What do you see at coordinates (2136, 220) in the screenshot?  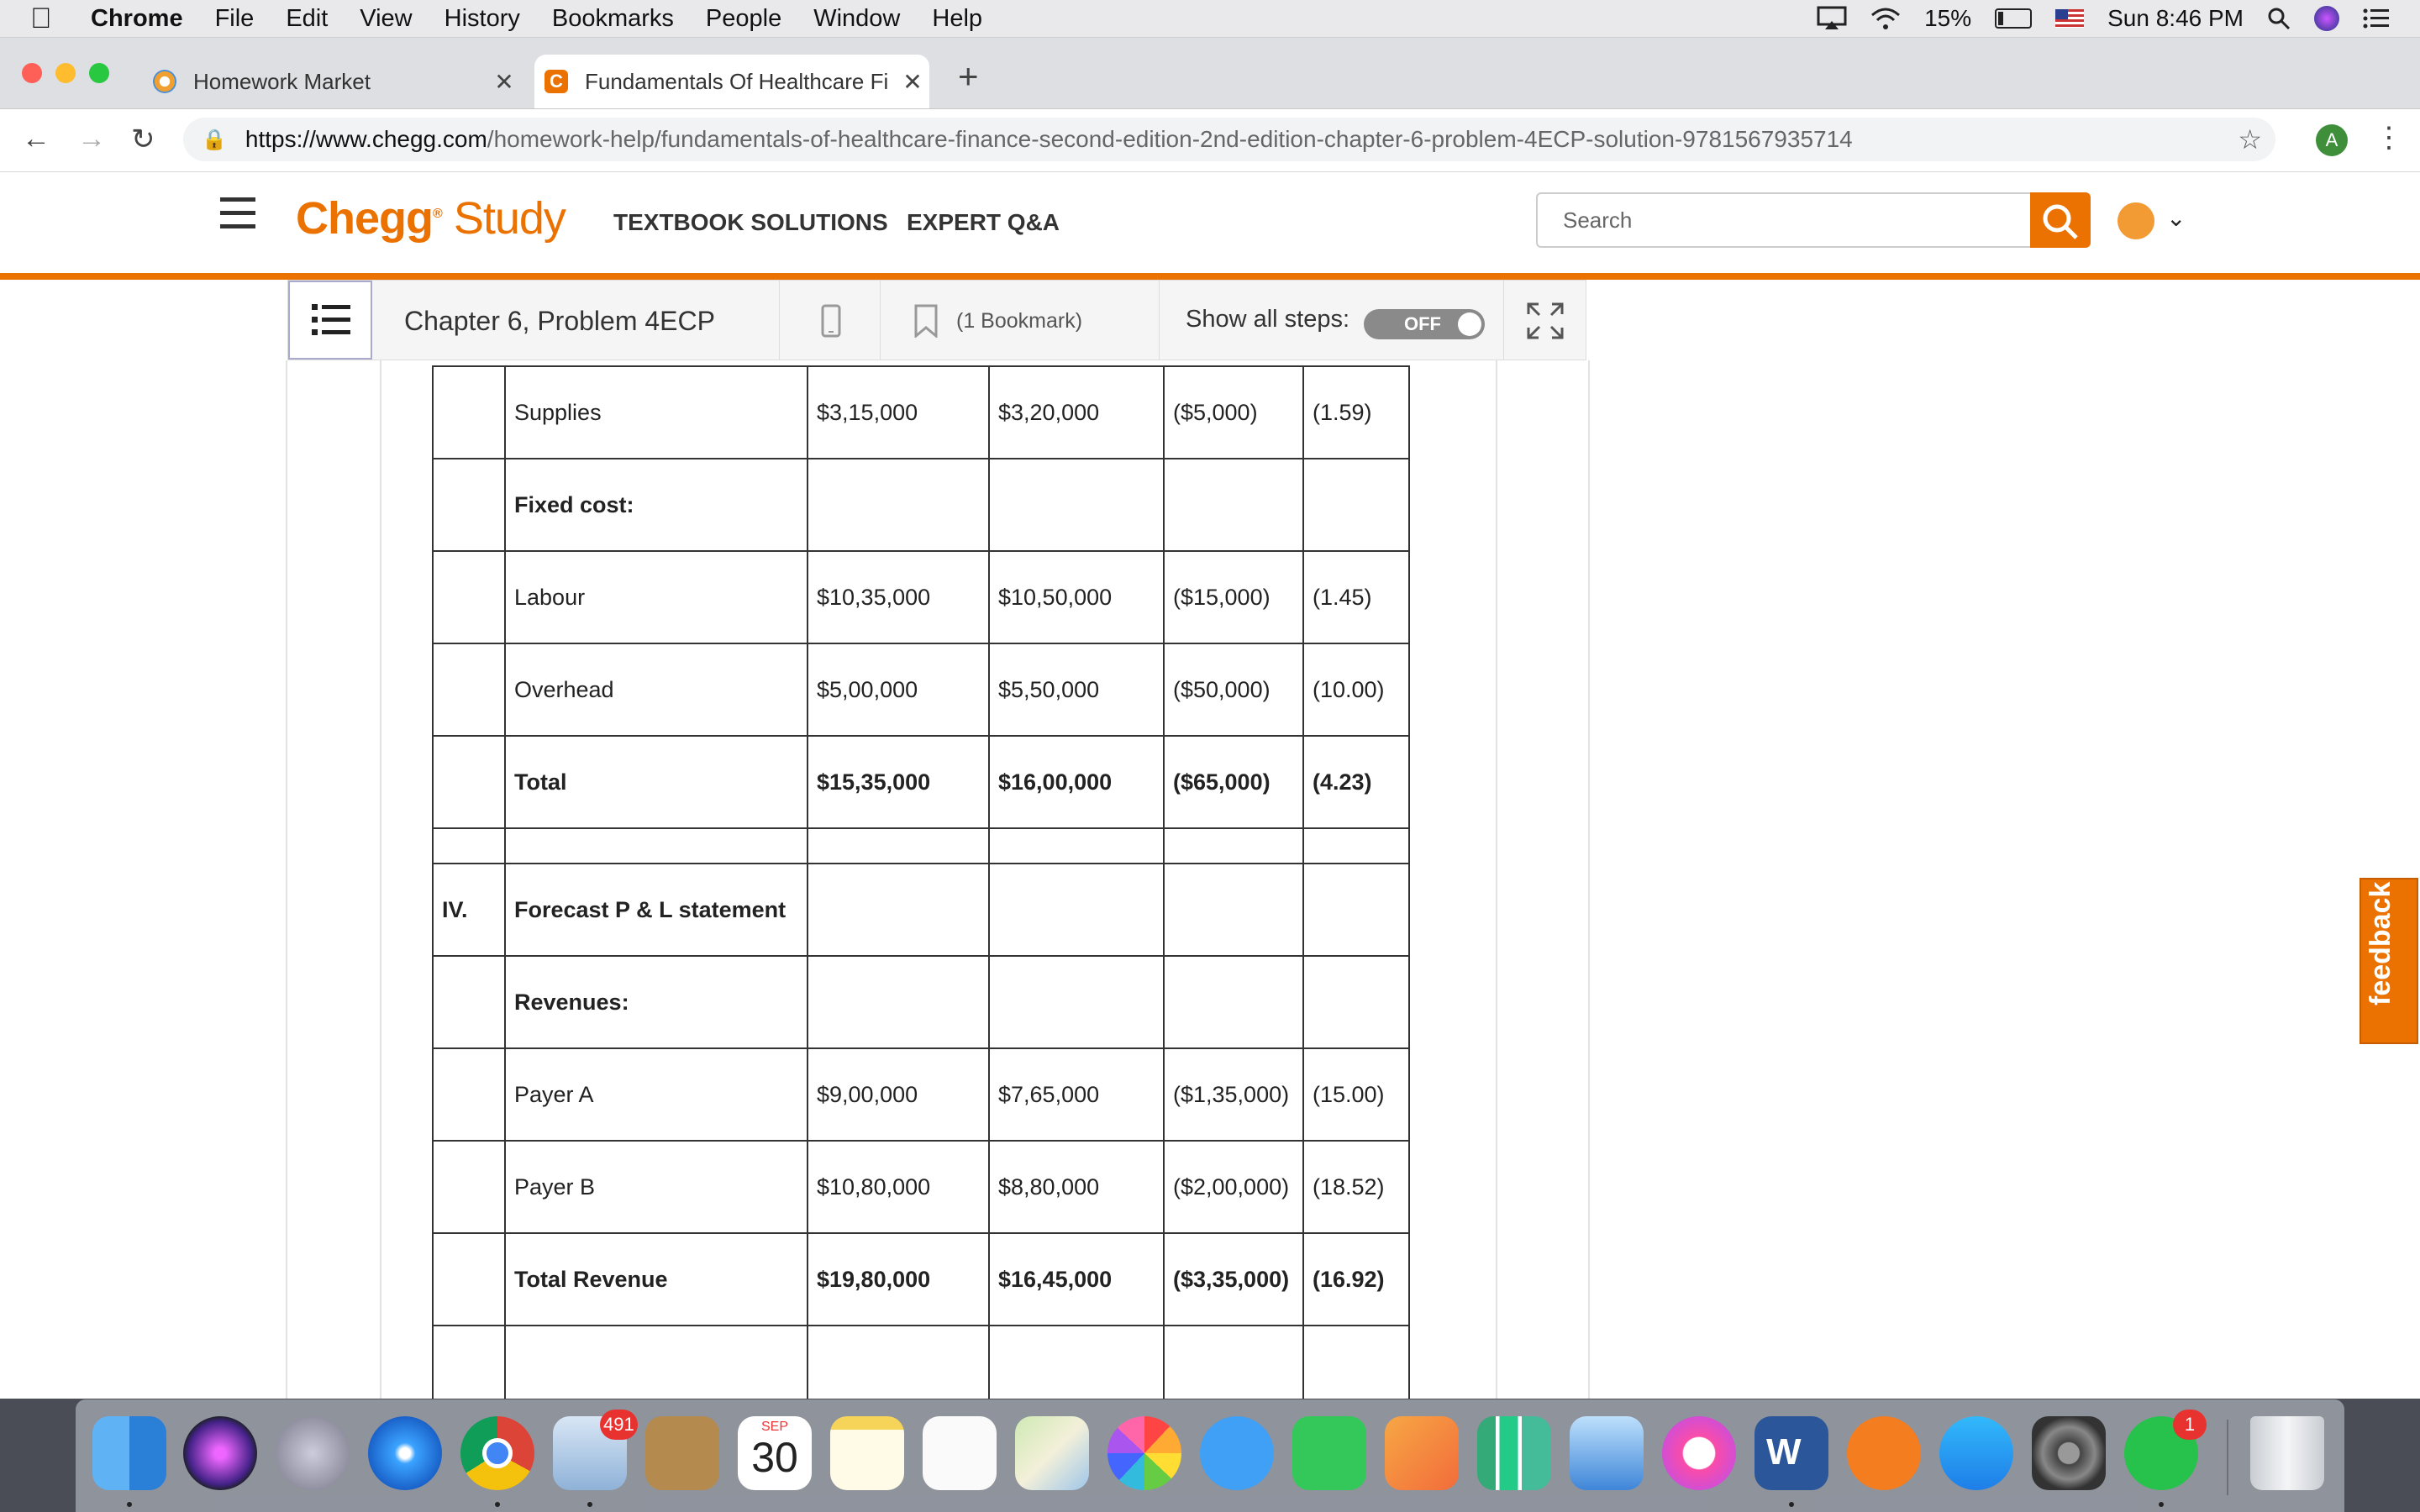 I see `user-avatar` at bounding box center [2136, 220].